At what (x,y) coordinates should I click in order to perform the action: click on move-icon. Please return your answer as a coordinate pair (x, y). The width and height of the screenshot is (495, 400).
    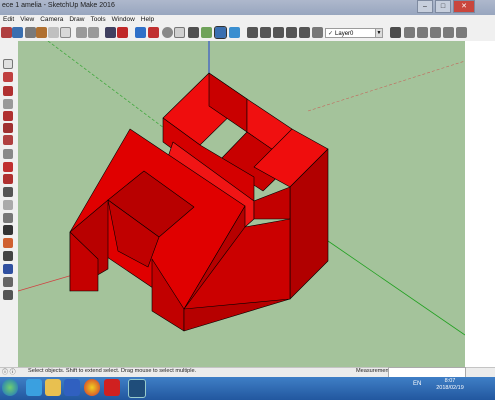
    Looking at the image, I should click on (8, 167).